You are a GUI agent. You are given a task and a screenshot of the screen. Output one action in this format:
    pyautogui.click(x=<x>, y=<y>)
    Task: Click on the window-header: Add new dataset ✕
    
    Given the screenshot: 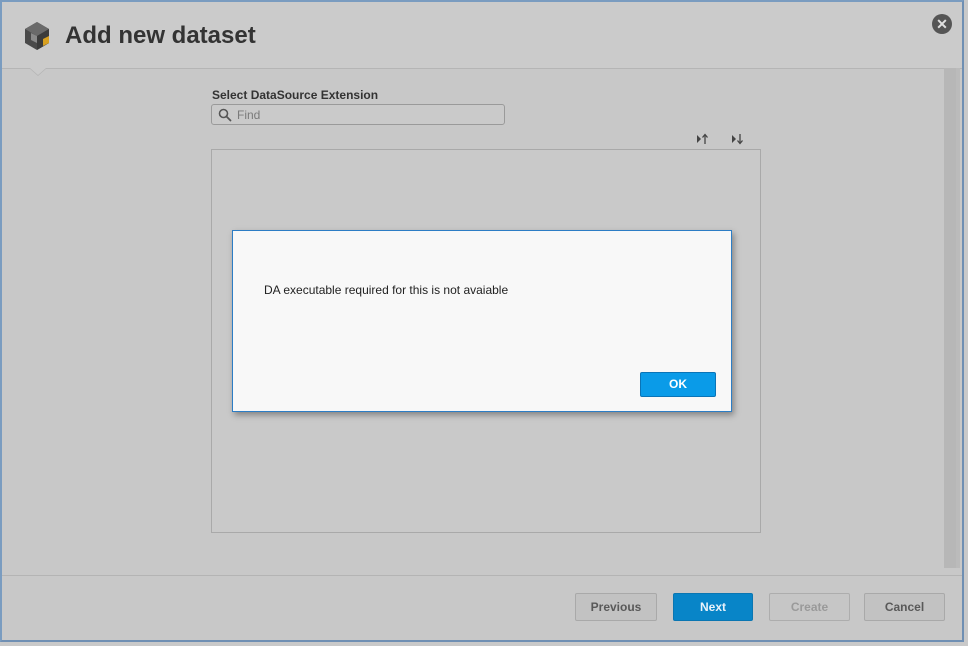 What is the action you would take?
    pyautogui.click(x=482, y=35)
    